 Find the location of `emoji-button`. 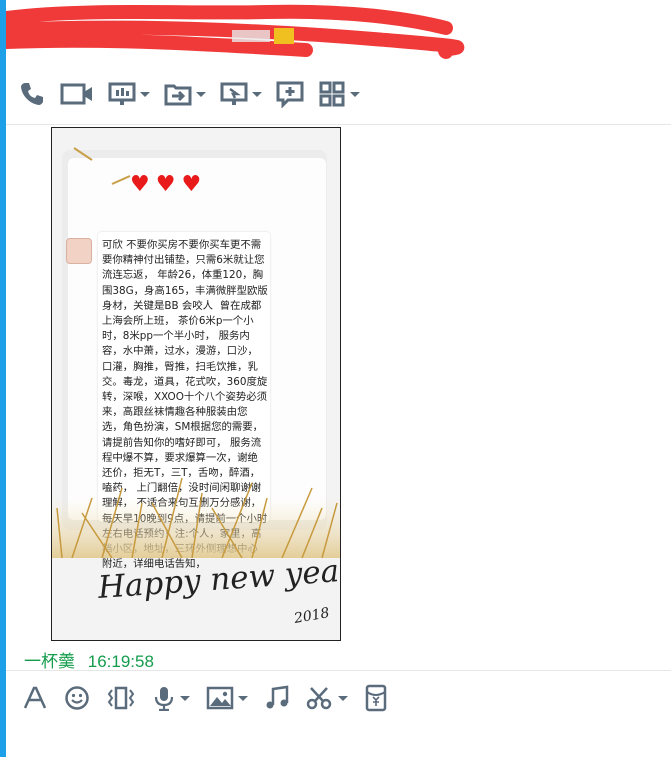

emoji-button is located at coordinates (77, 698).